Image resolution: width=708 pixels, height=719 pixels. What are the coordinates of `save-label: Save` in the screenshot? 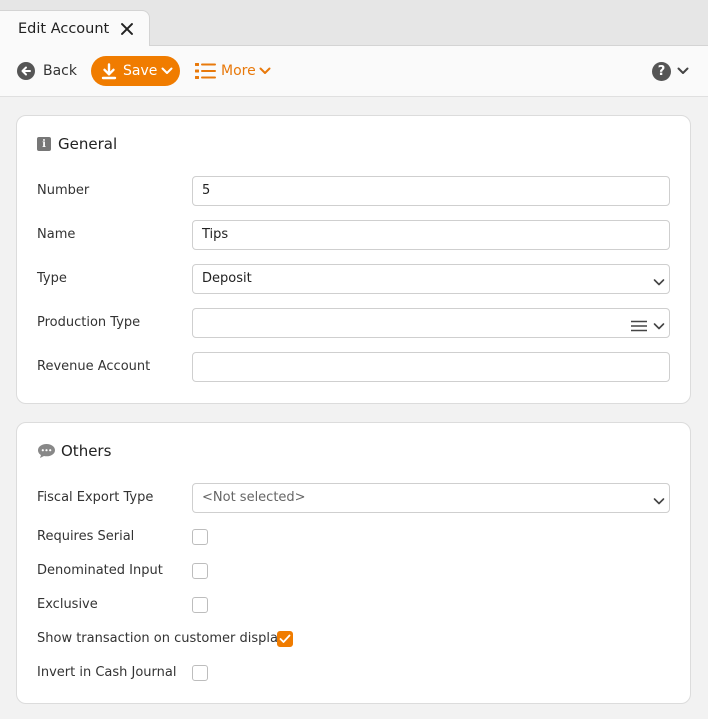 It's located at (140, 71).